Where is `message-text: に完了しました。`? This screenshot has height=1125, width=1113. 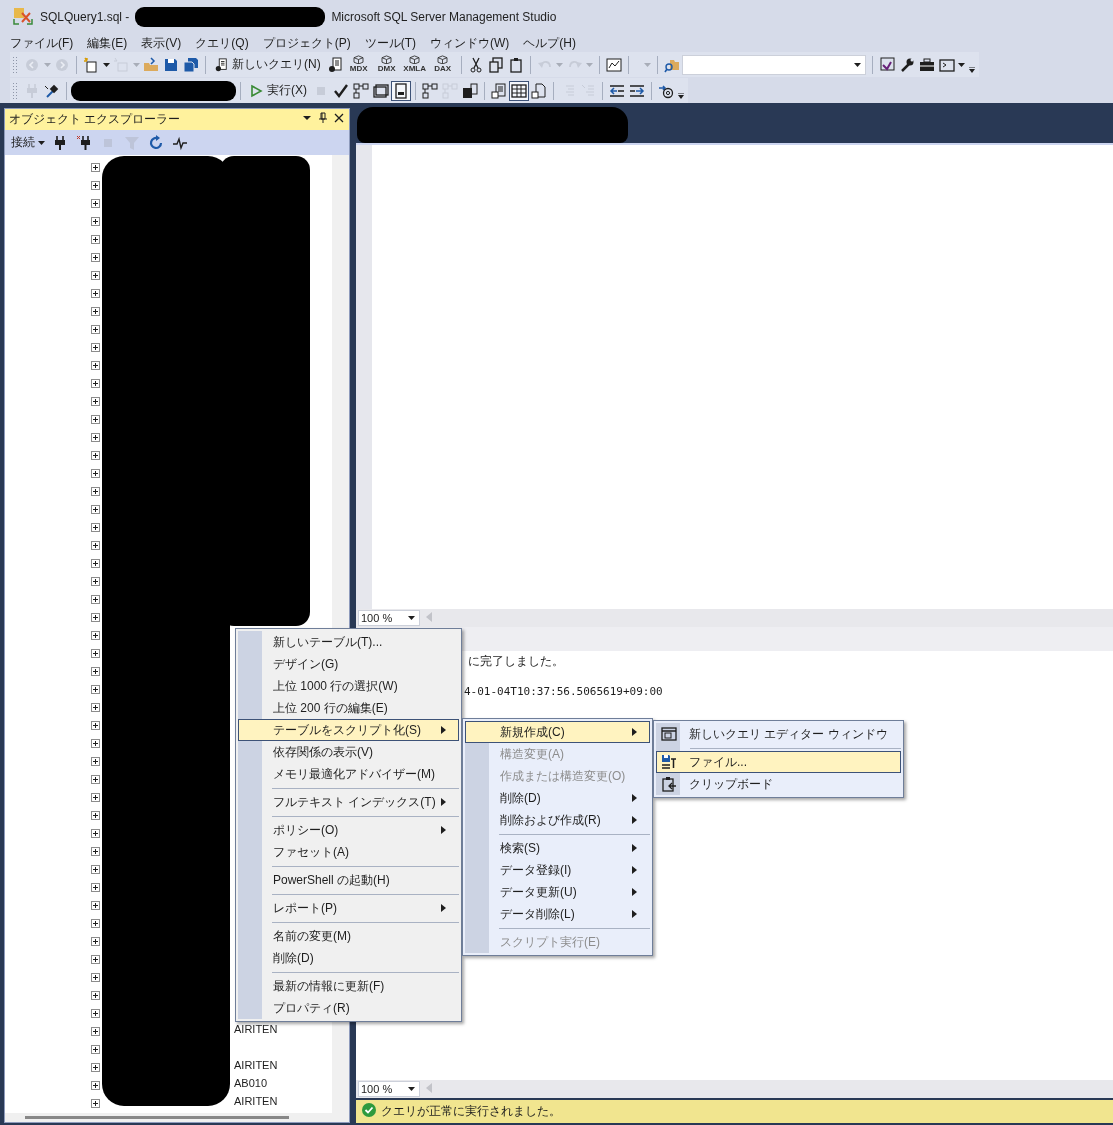 message-text: に完了しました。 is located at coordinates (516, 661).